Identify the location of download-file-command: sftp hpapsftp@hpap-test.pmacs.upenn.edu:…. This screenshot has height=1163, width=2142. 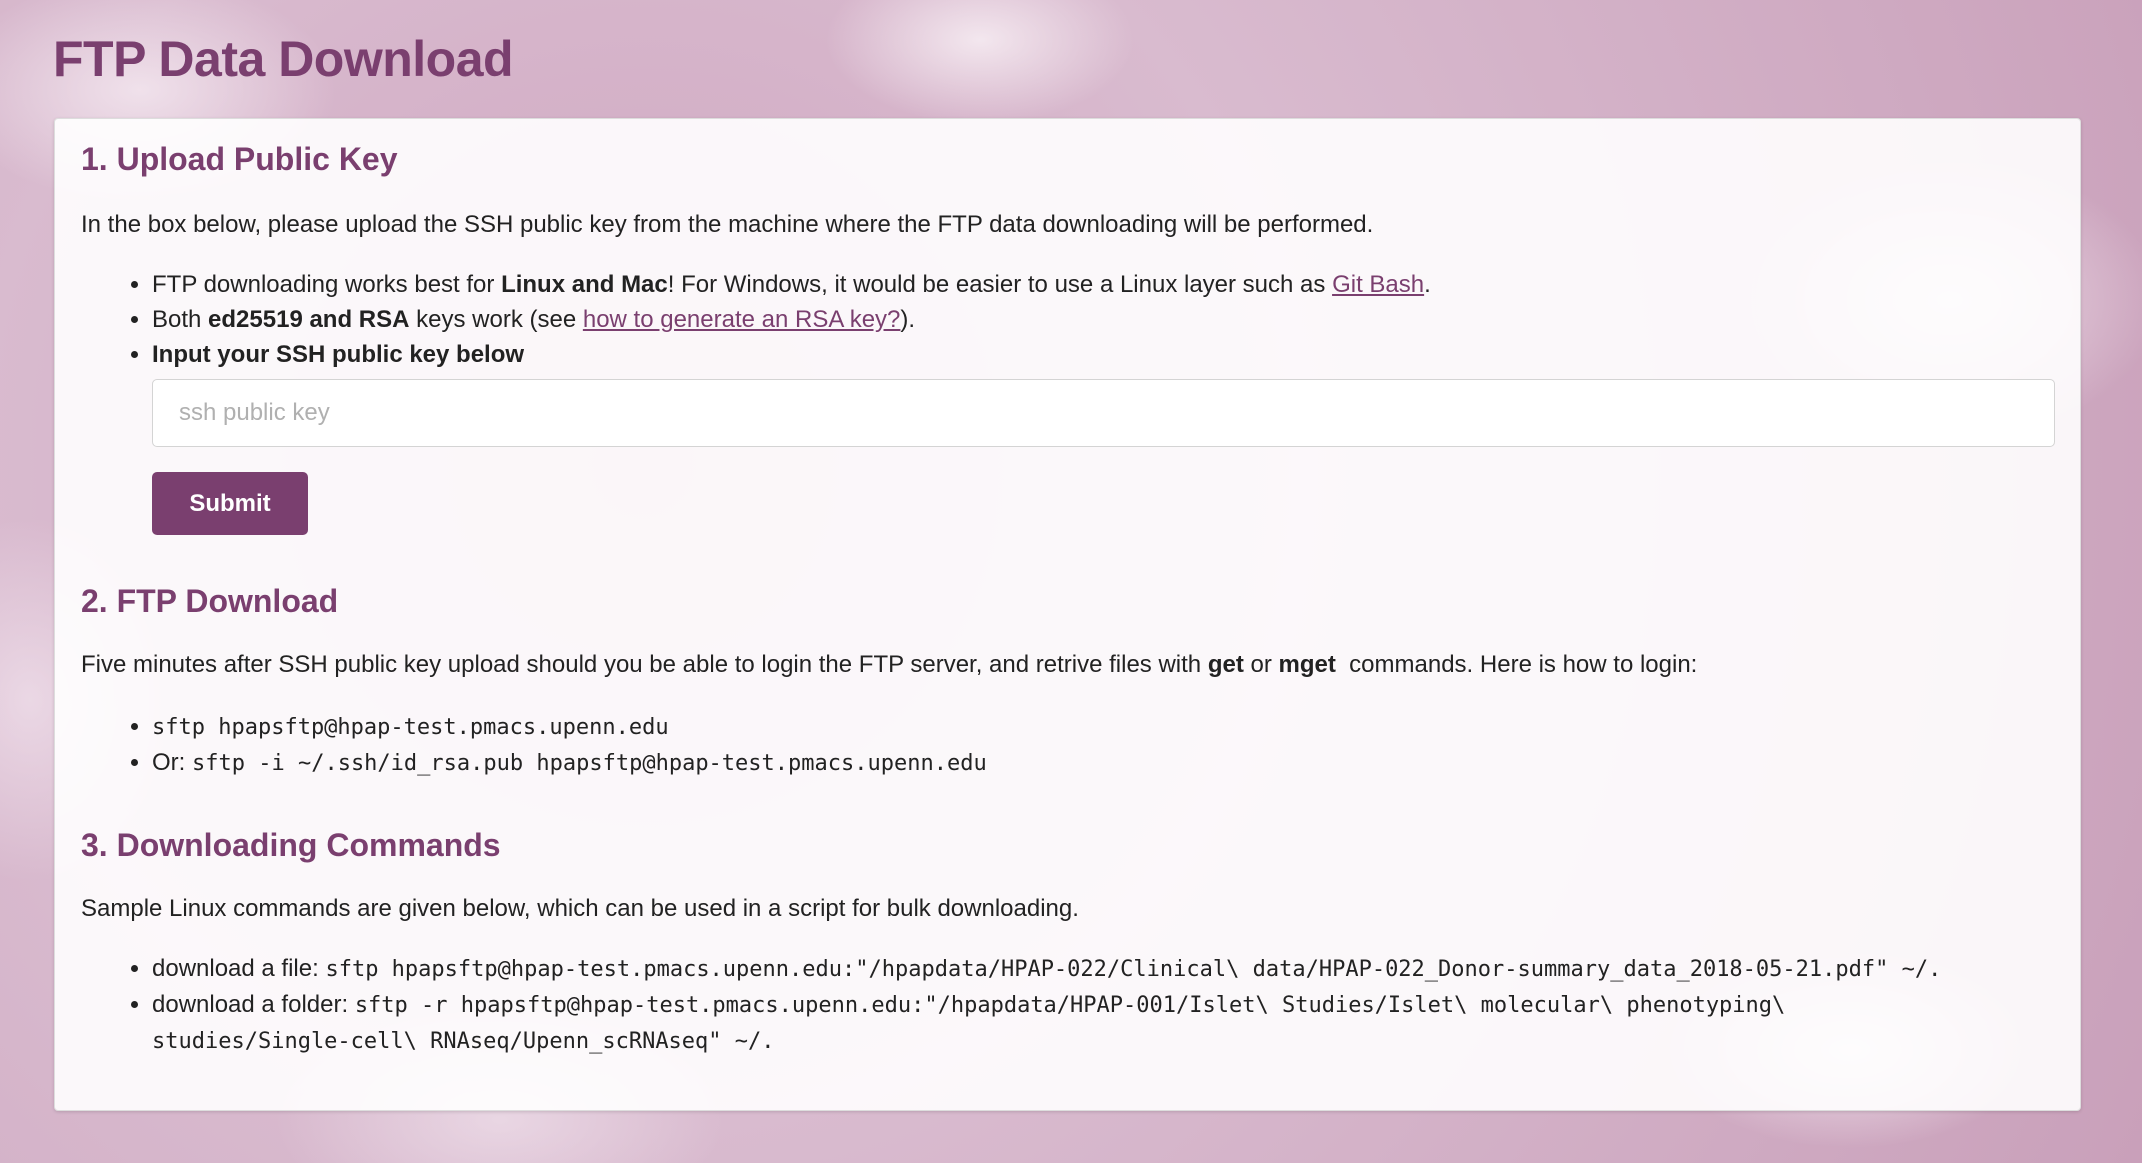
(1133, 969).